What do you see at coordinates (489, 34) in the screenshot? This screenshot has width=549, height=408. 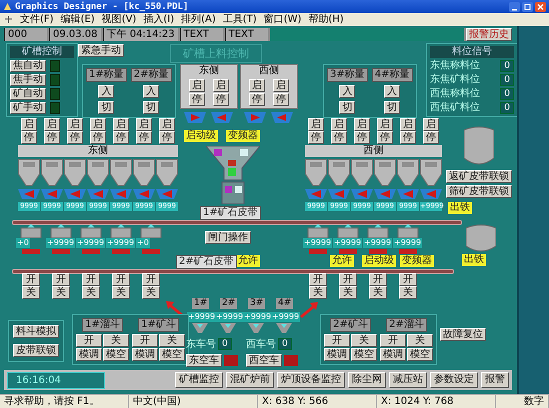 I see `alarm-history-button: 报警历史` at bounding box center [489, 34].